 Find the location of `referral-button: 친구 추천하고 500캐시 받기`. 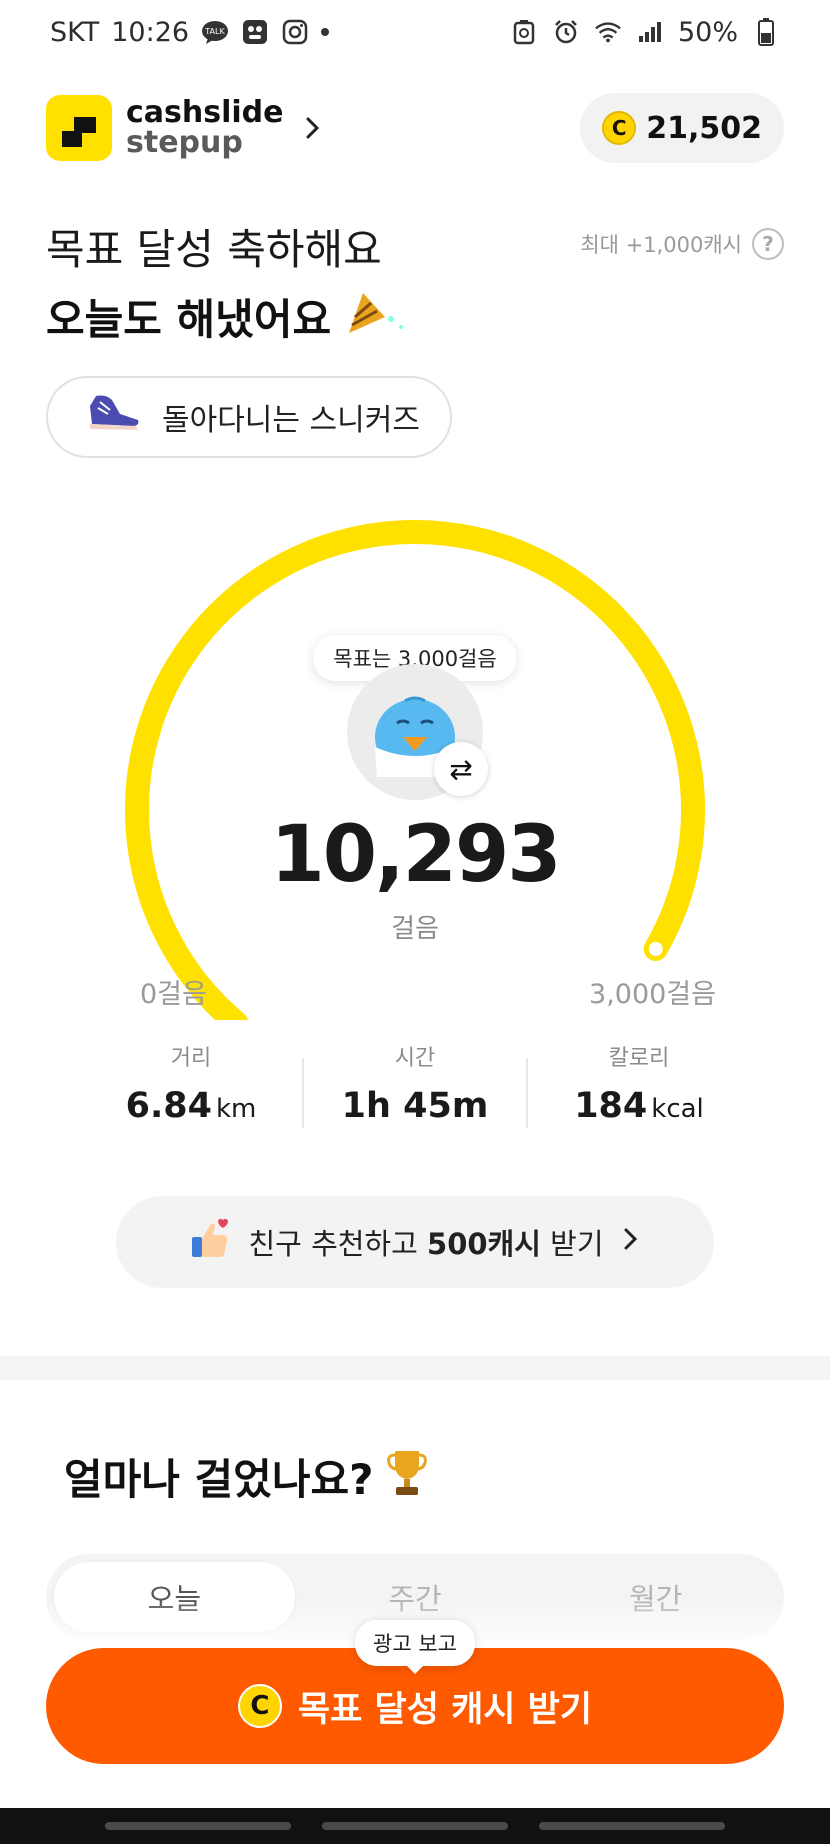

referral-button: 친구 추천하고 500캐시 받기 is located at coordinates (415, 1242).